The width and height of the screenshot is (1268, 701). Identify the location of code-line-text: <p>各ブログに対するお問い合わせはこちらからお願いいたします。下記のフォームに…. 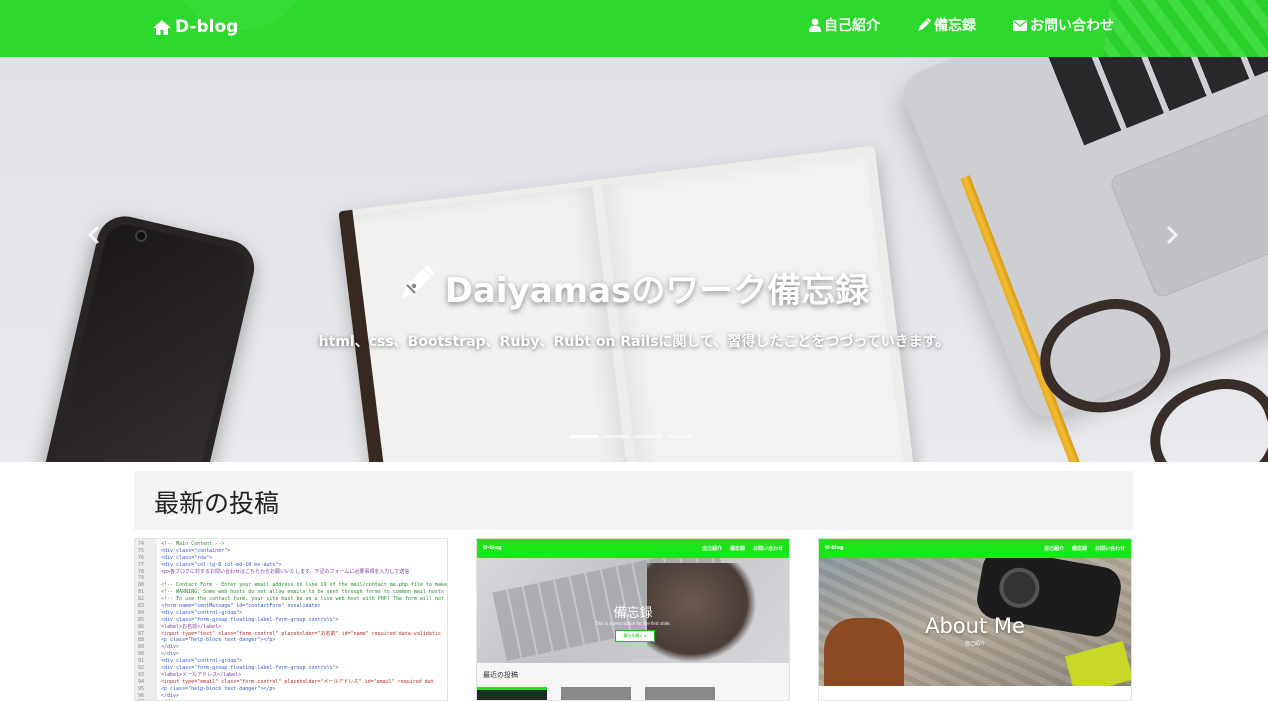
(285, 571).